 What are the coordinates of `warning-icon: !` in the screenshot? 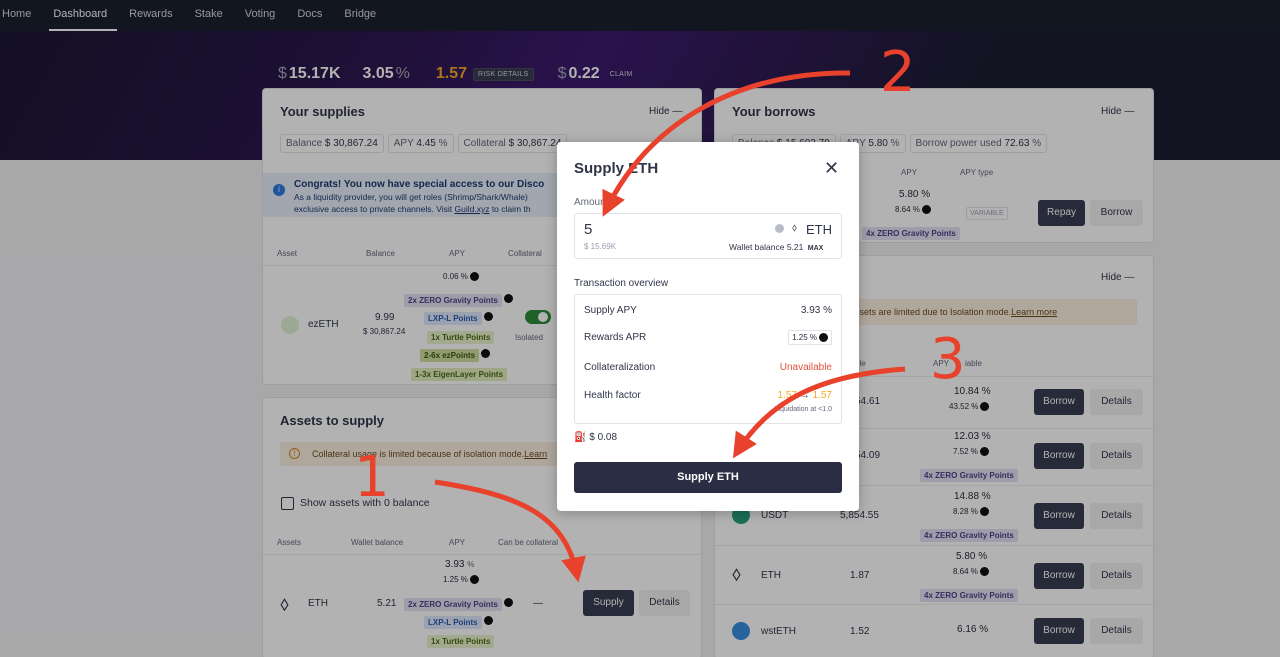 It's located at (294, 453).